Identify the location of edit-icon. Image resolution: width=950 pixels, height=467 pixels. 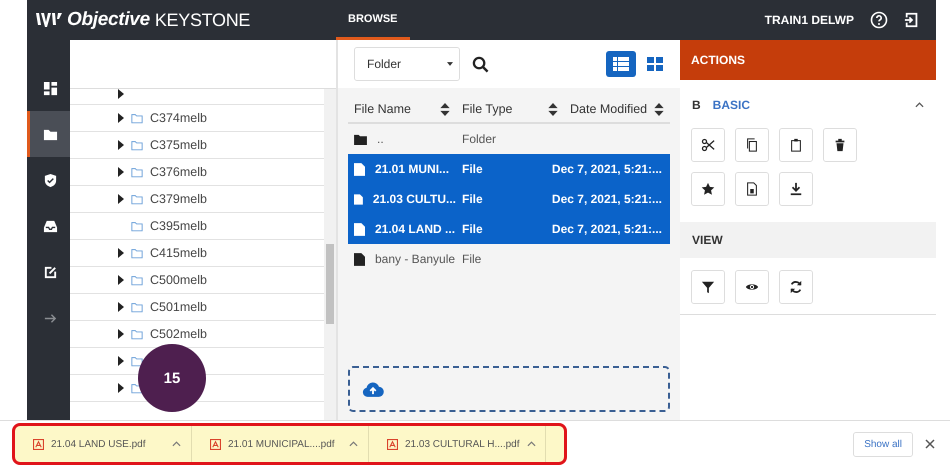
(50, 272).